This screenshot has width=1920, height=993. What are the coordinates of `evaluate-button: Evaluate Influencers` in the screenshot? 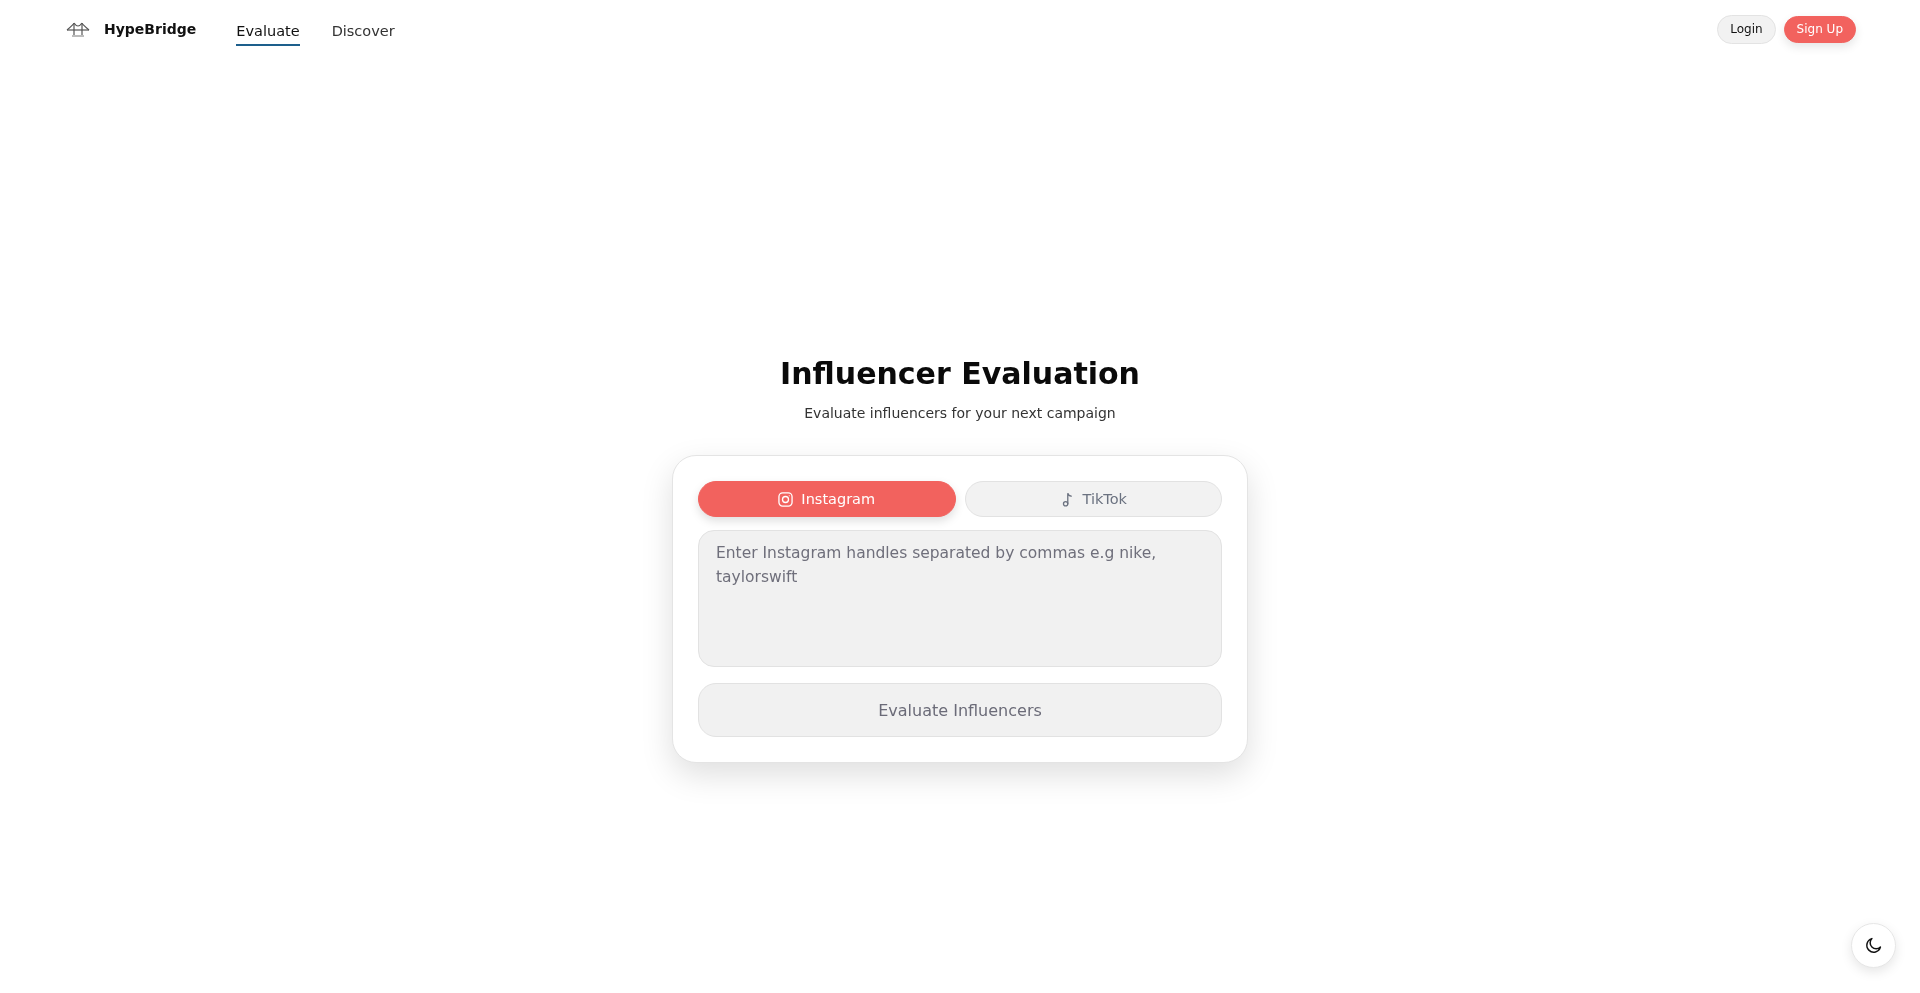 It's located at (960, 710).